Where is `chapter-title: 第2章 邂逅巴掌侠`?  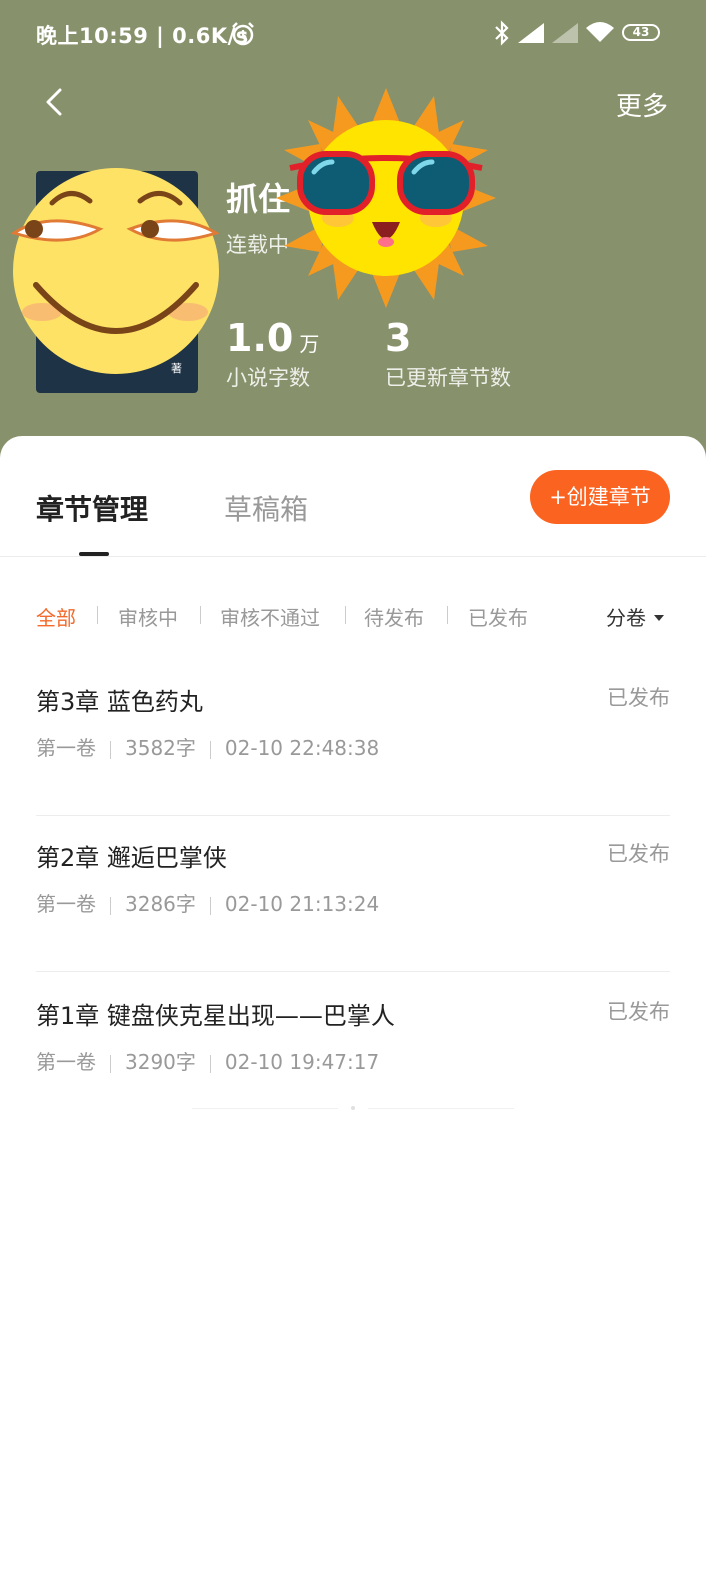 chapter-title: 第2章 邂逅巴掌侠 is located at coordinates (131, 858).